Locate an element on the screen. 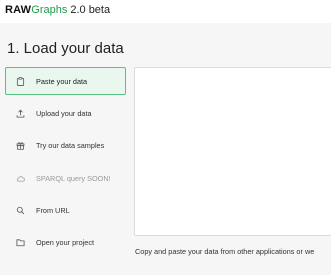 The width and height of the screenshot is (331, 275). menu-item-paste-data: Paste your data is located at coordinates (65, 81).